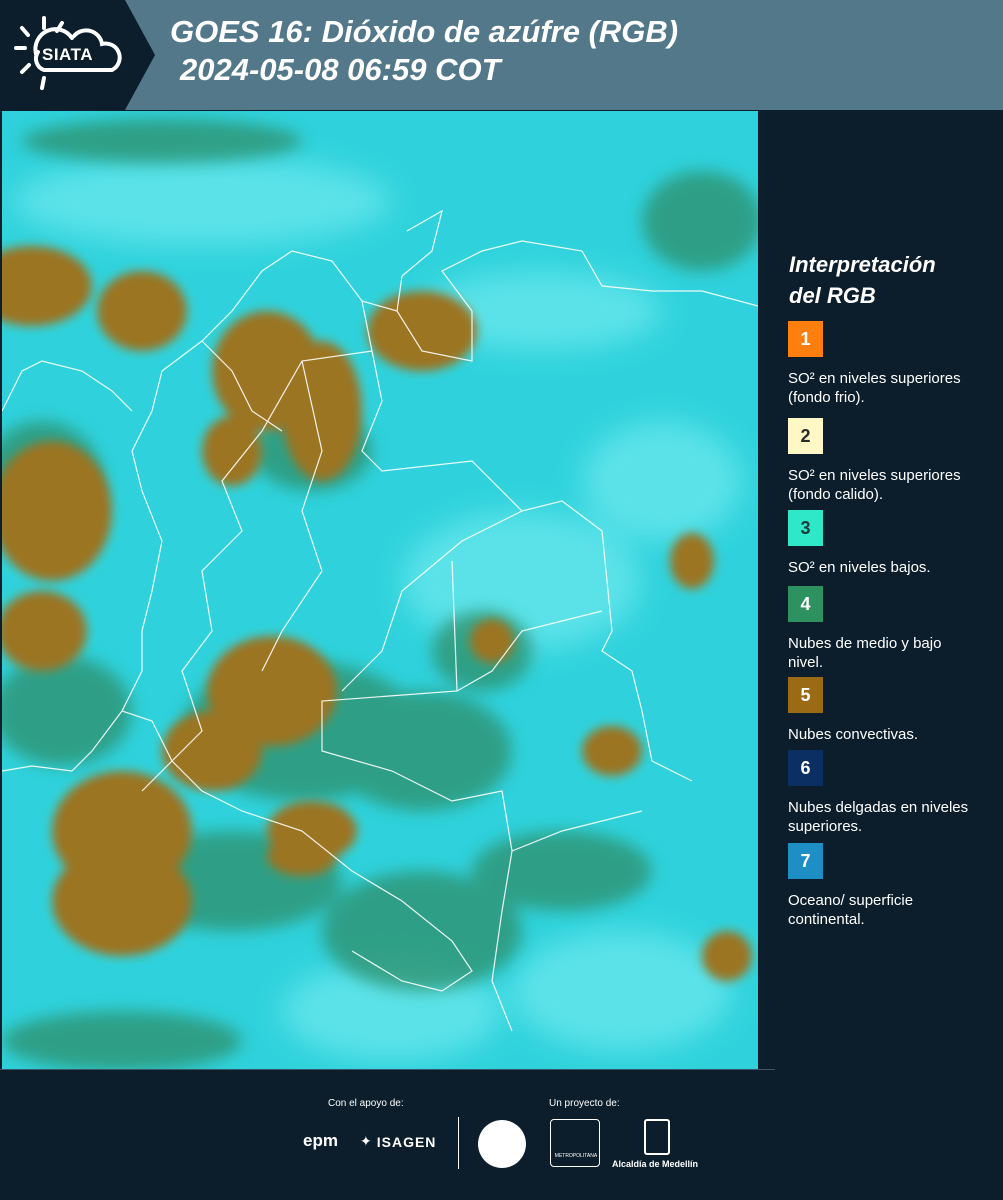 This screenshot has height=1200, width=1003. I want to click on footer-divider-line, so click(387, 1069).